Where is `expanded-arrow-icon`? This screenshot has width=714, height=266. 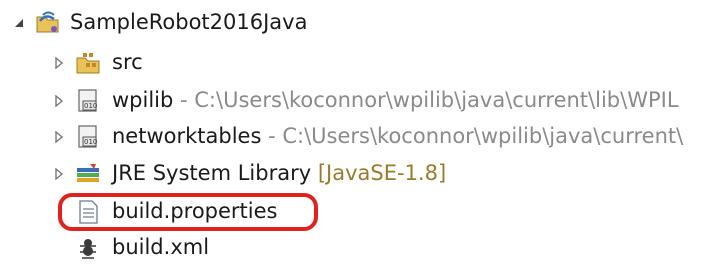
expanded-arrow-icon is located at coordinates (19, 23).